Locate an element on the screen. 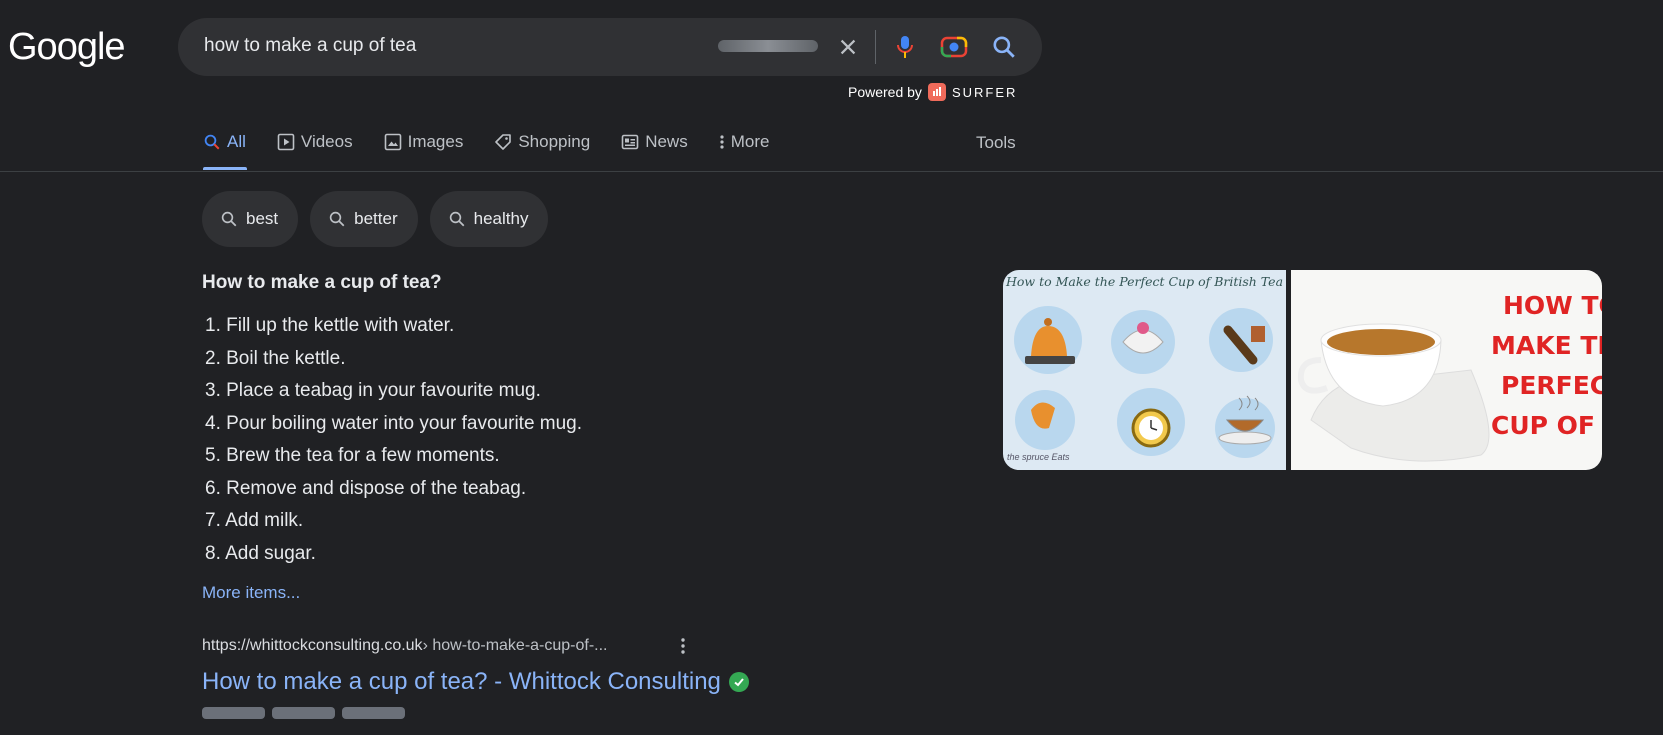  result-domain: https://whittockconsulting.co.uk is located at coordinates (312, 645).